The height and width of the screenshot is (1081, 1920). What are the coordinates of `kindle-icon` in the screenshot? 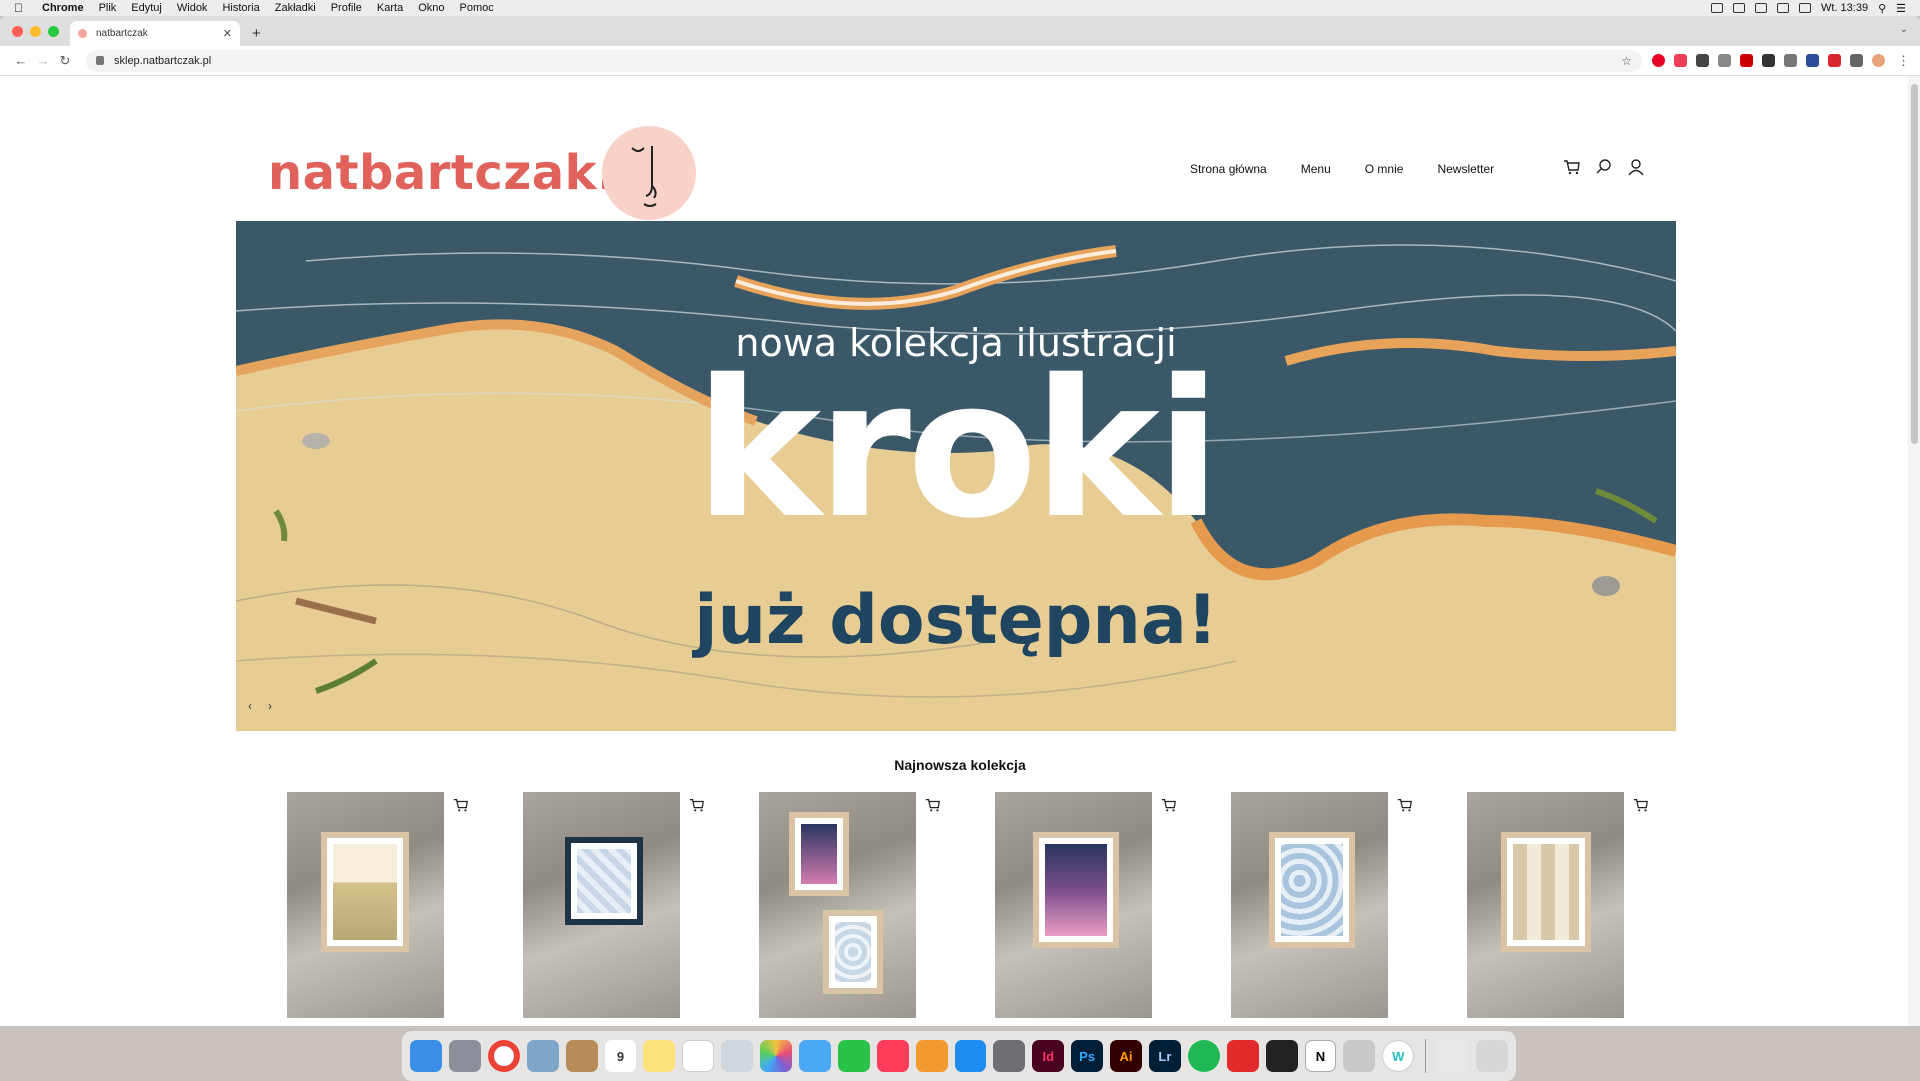 It's located at (1281, 1056).